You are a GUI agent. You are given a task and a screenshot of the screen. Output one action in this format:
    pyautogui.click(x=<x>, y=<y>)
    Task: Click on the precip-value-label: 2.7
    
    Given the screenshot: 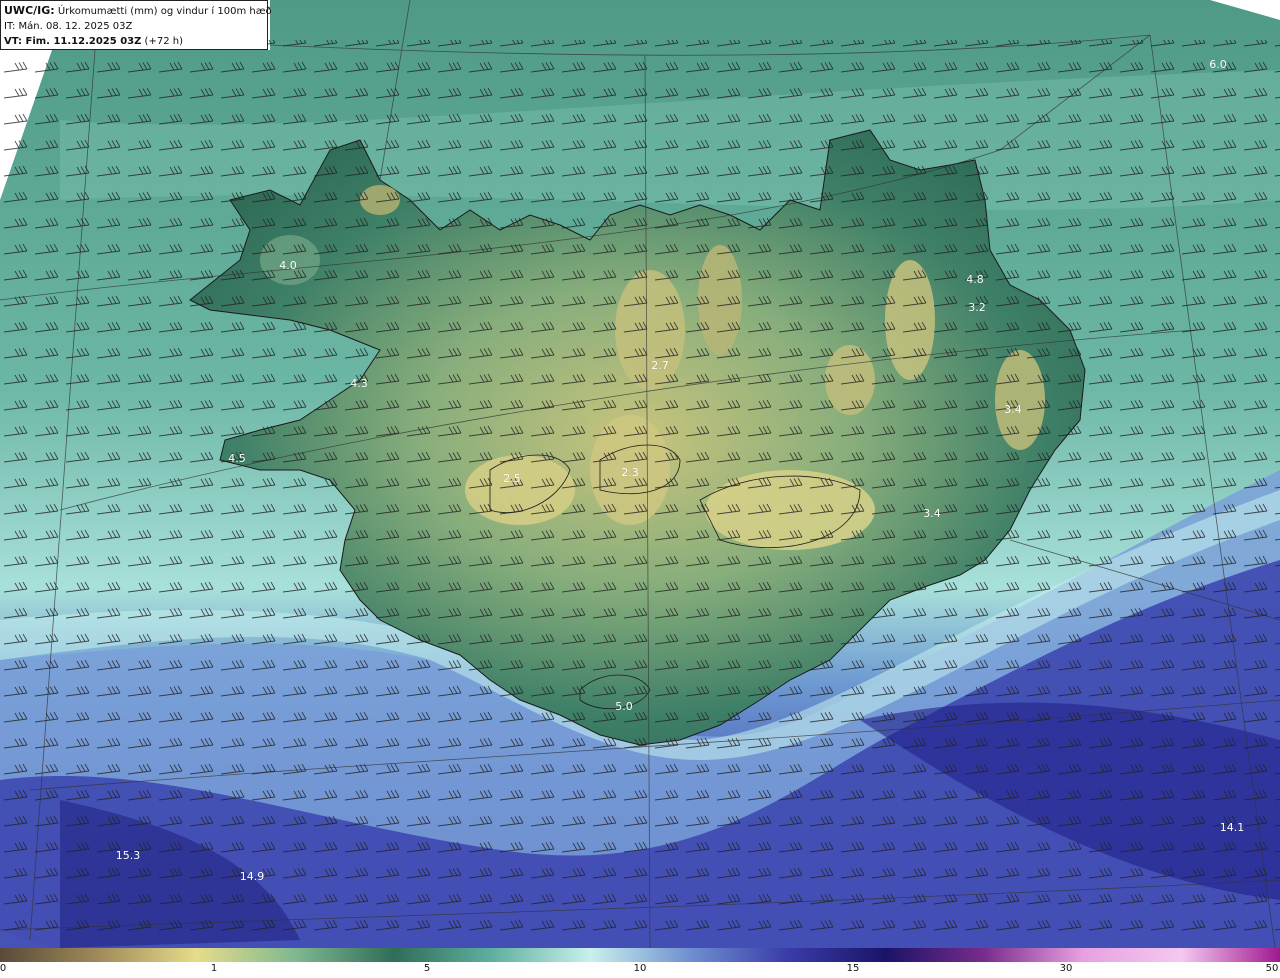 What is the action you would take?
    pyautogui.click(x=660, y=365)
    